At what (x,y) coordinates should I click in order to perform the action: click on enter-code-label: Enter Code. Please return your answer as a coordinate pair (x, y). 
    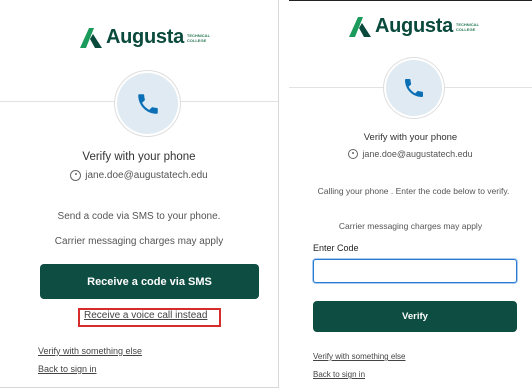
    Looking at the image, I should click on (336, 248).